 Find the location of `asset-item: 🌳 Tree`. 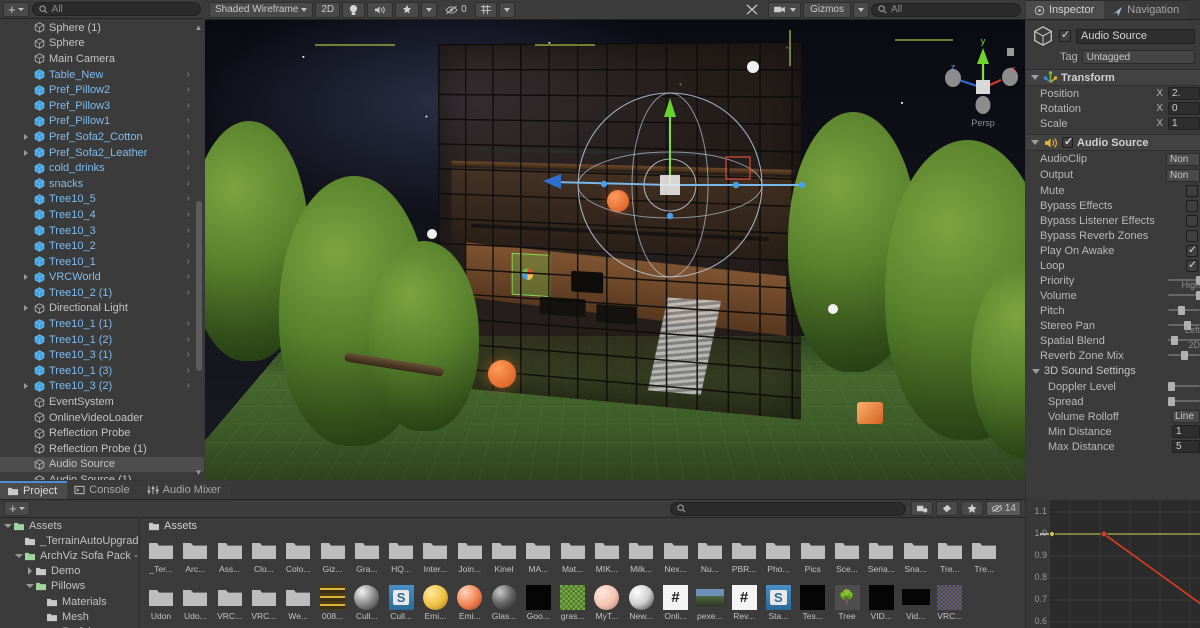

asset-item: 🌳 Tree is located at coordinates (847, 602).